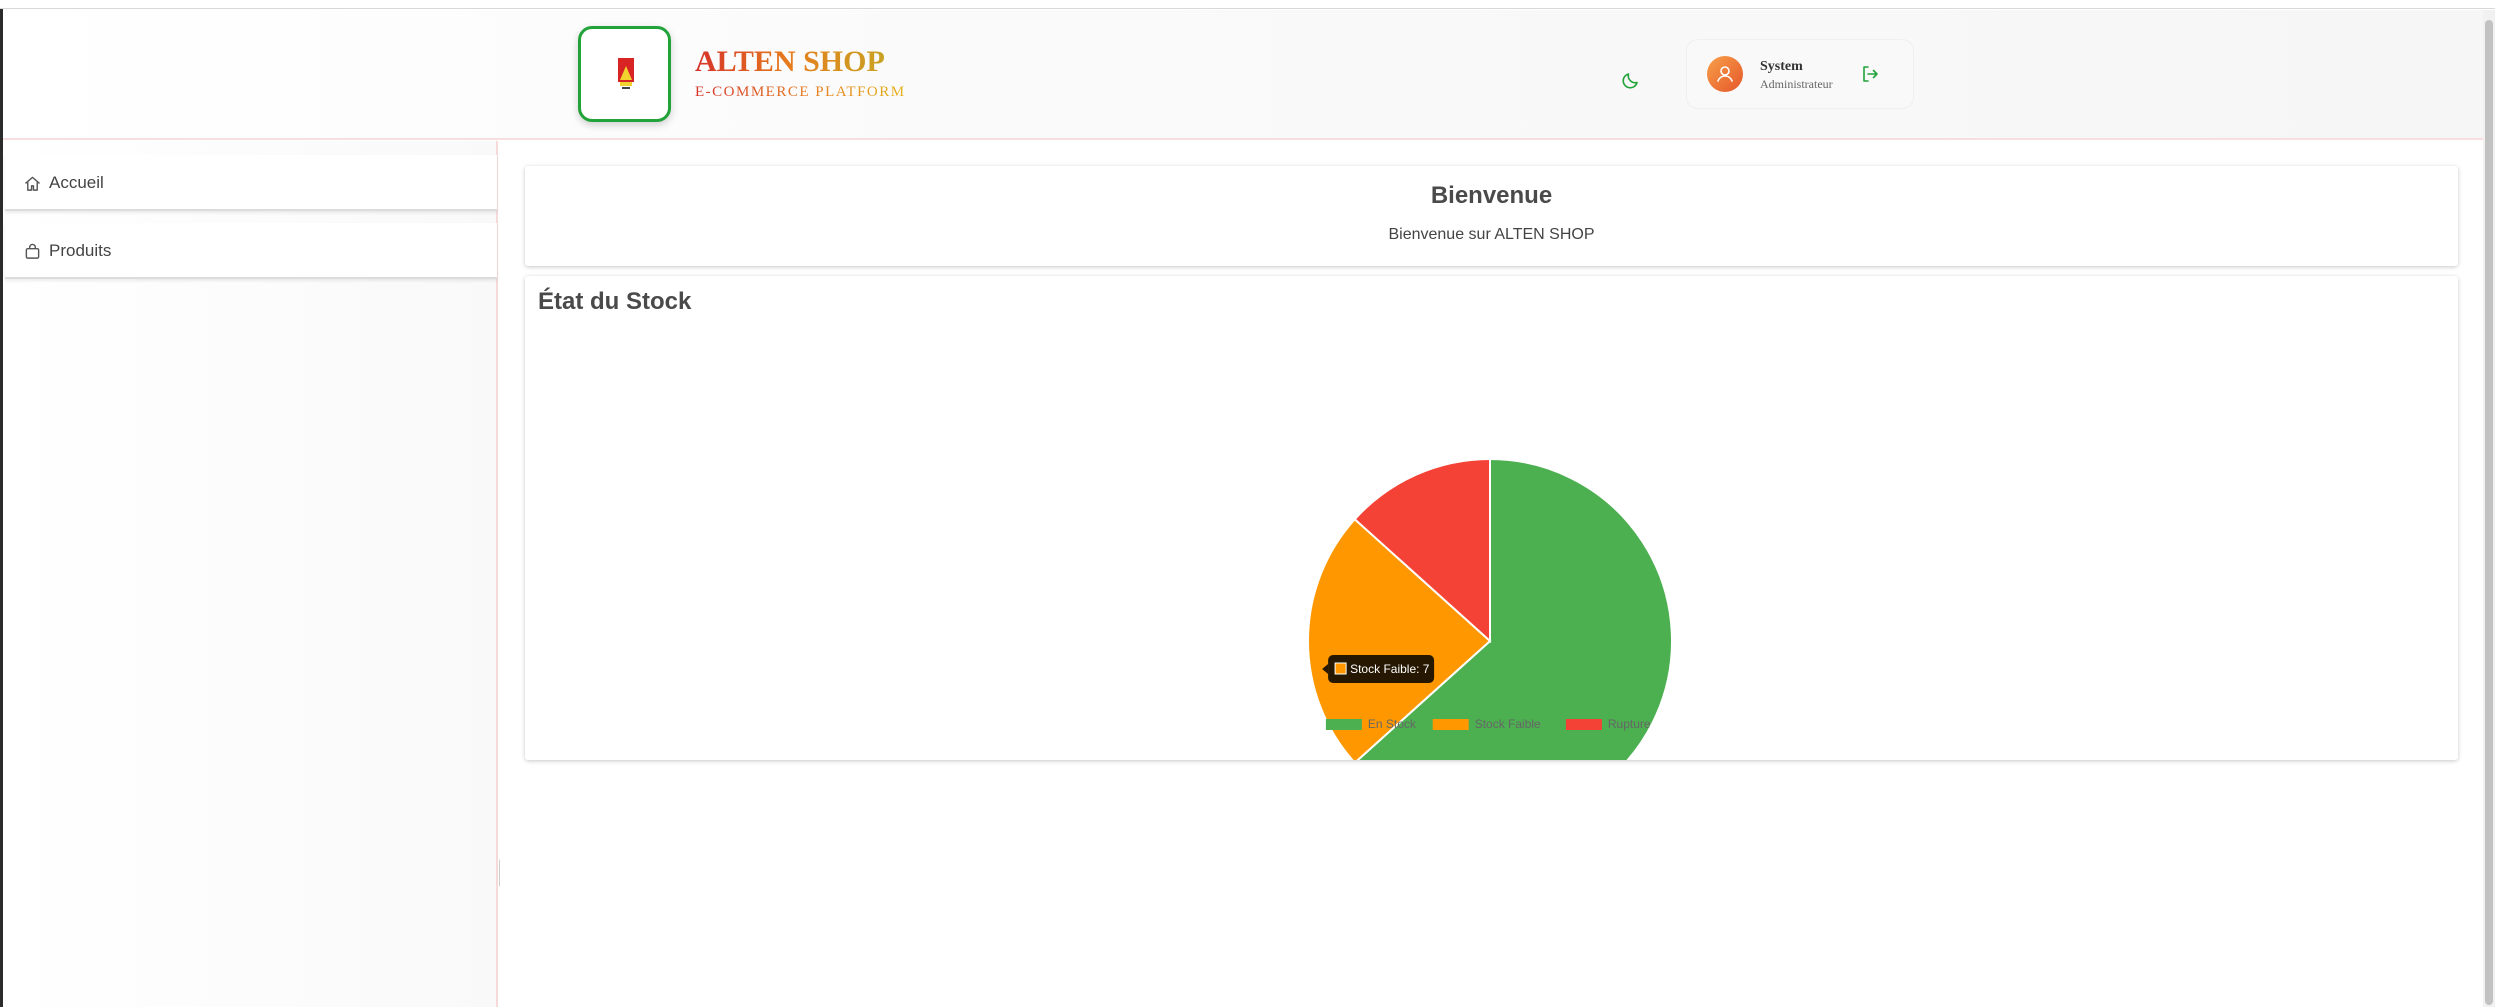 The height and width of the screenshot is (1007, 2495). I want to click on window-top-border, so click(1247, 4).